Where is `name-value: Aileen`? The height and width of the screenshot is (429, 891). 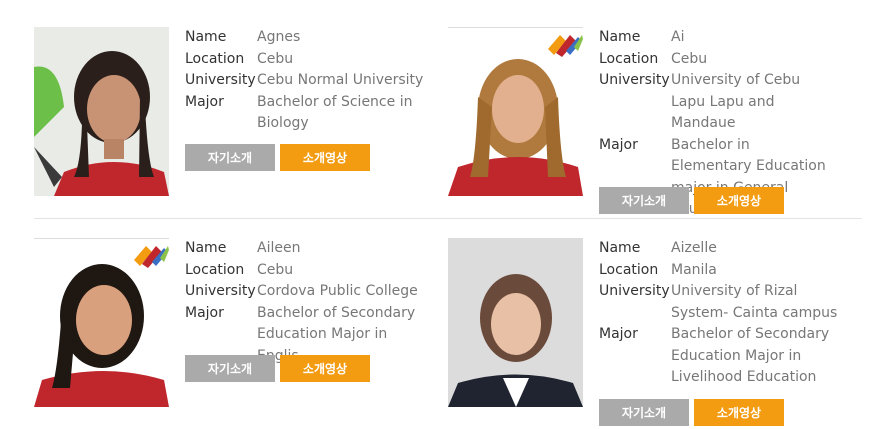
name-value: Aileen is located at coordinates (279, 248).